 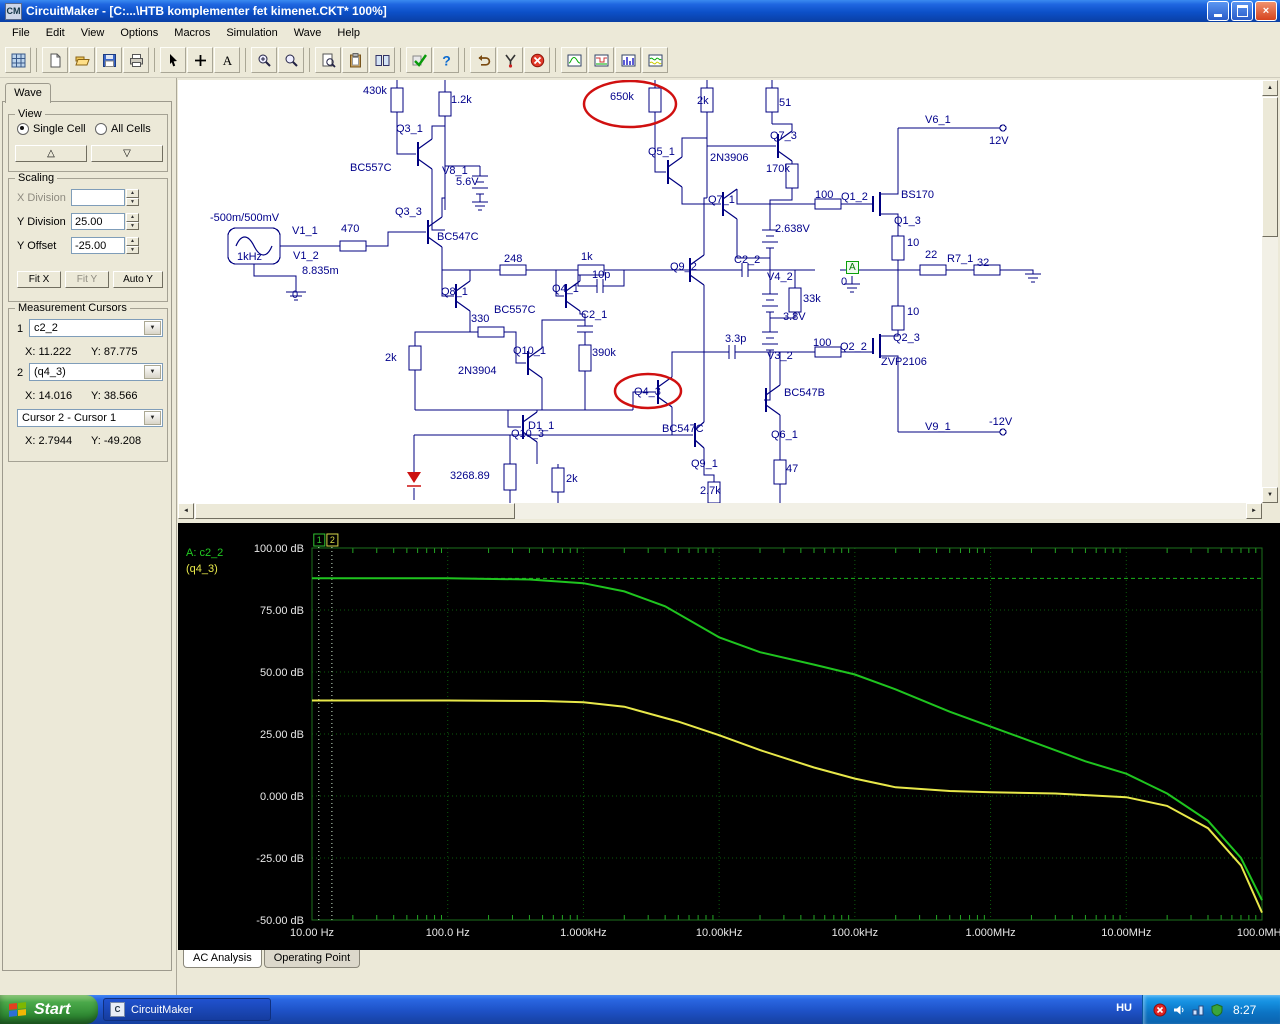 I want to click on y-division-spinner: ▲ ▼, so click(x=132, y=221).